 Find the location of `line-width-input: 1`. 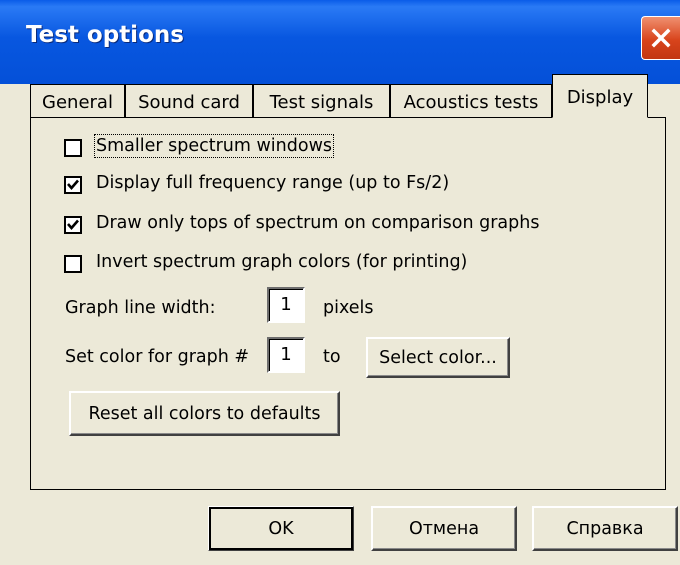

line-width-input: 1 is located at coordinates (286, 305).